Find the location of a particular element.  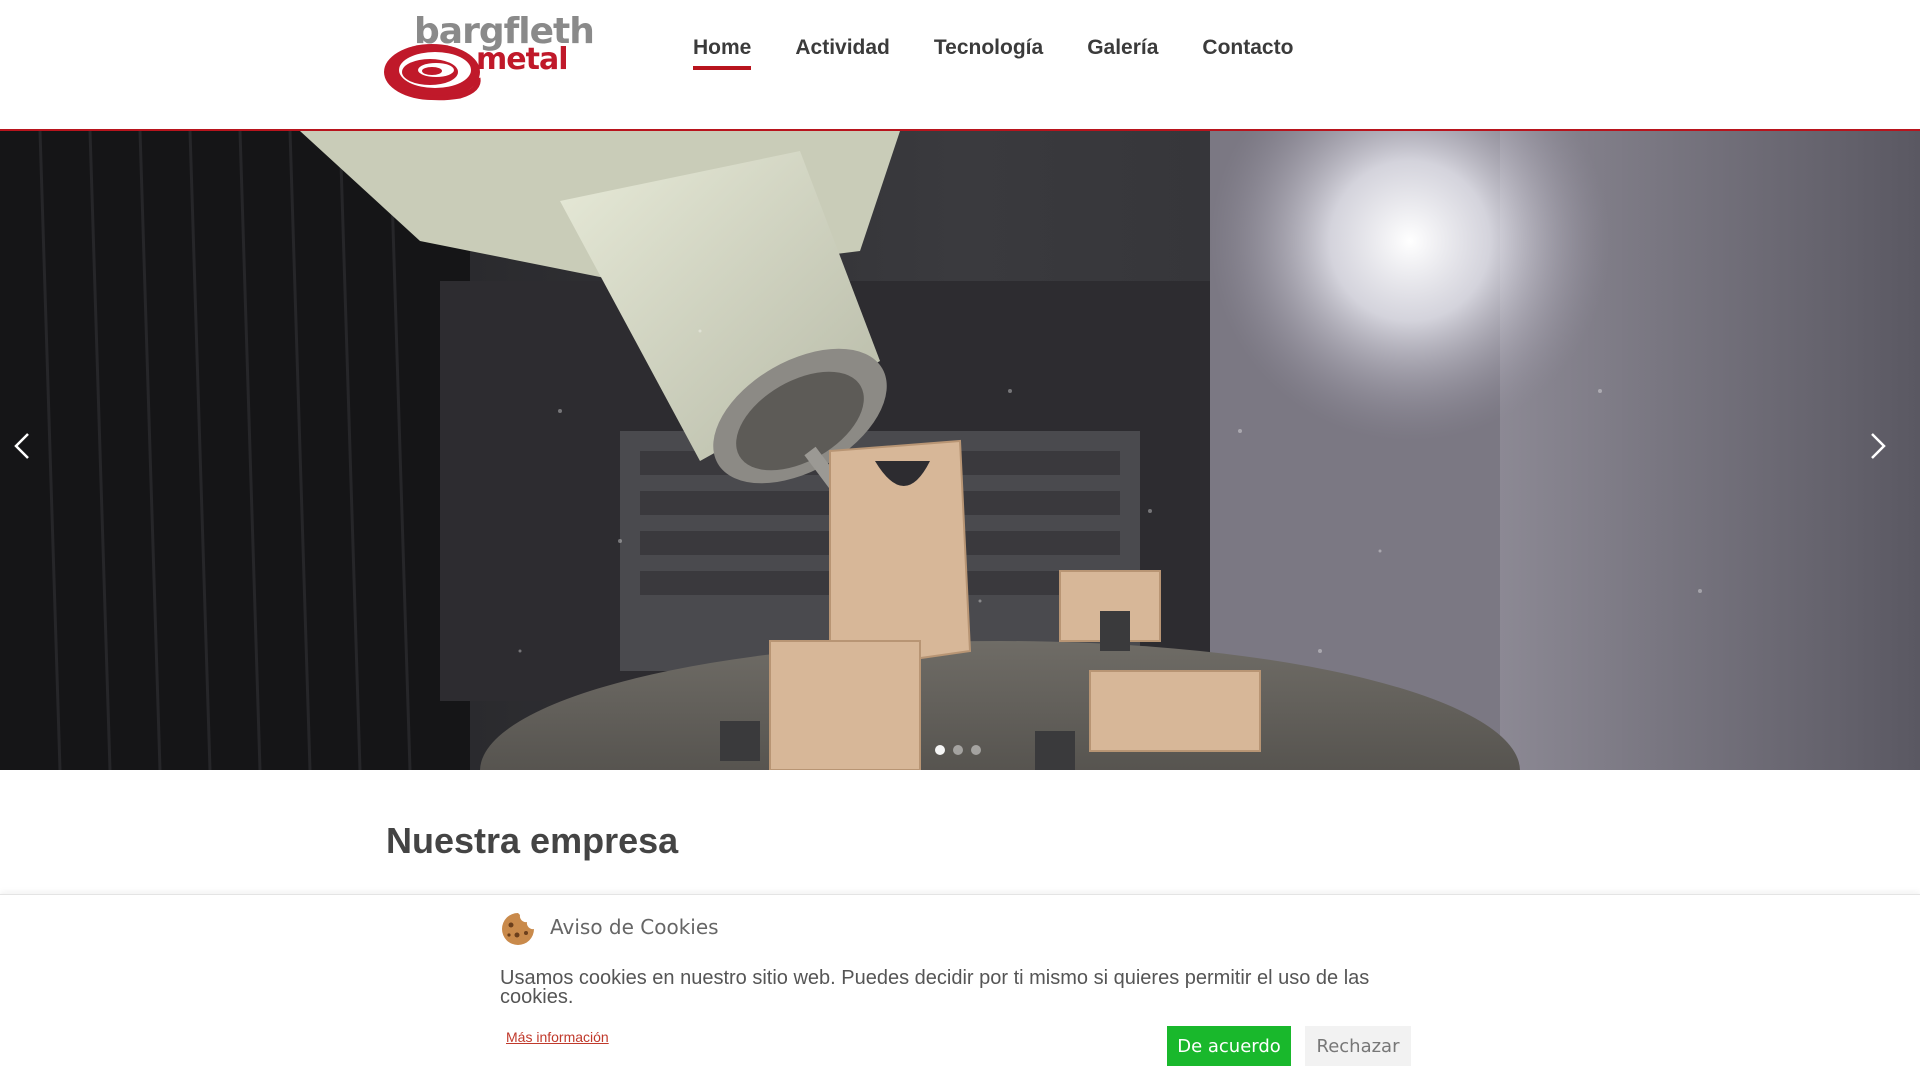

section-title-nuestra-empresa: Nuestra empresa is located at coordinates (532, 840).